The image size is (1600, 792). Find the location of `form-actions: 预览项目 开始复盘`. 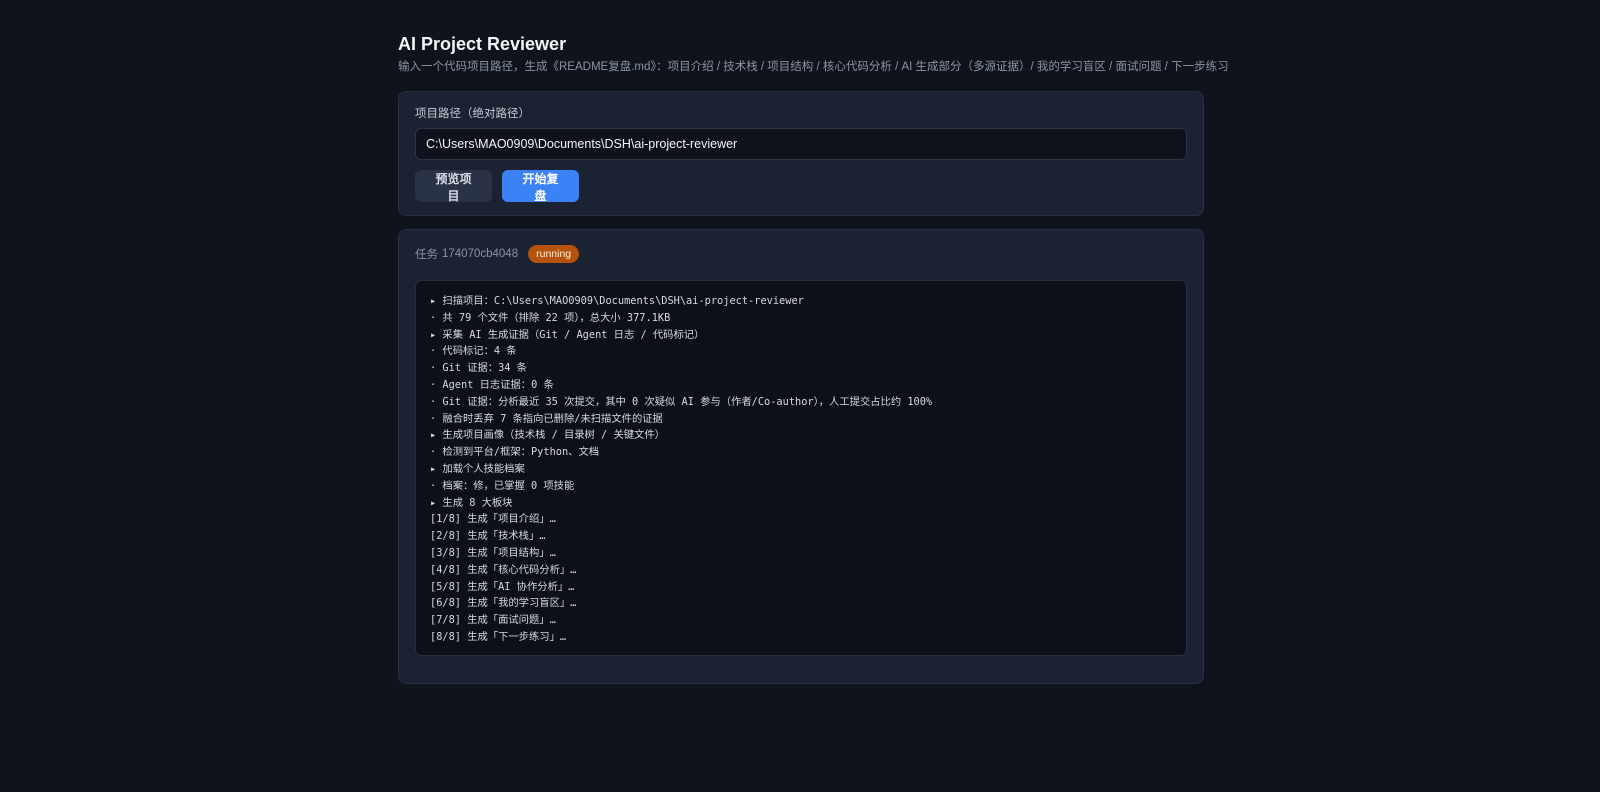

form-actions: 预览项目 开始复盘 is located at coordinates (801, 186).